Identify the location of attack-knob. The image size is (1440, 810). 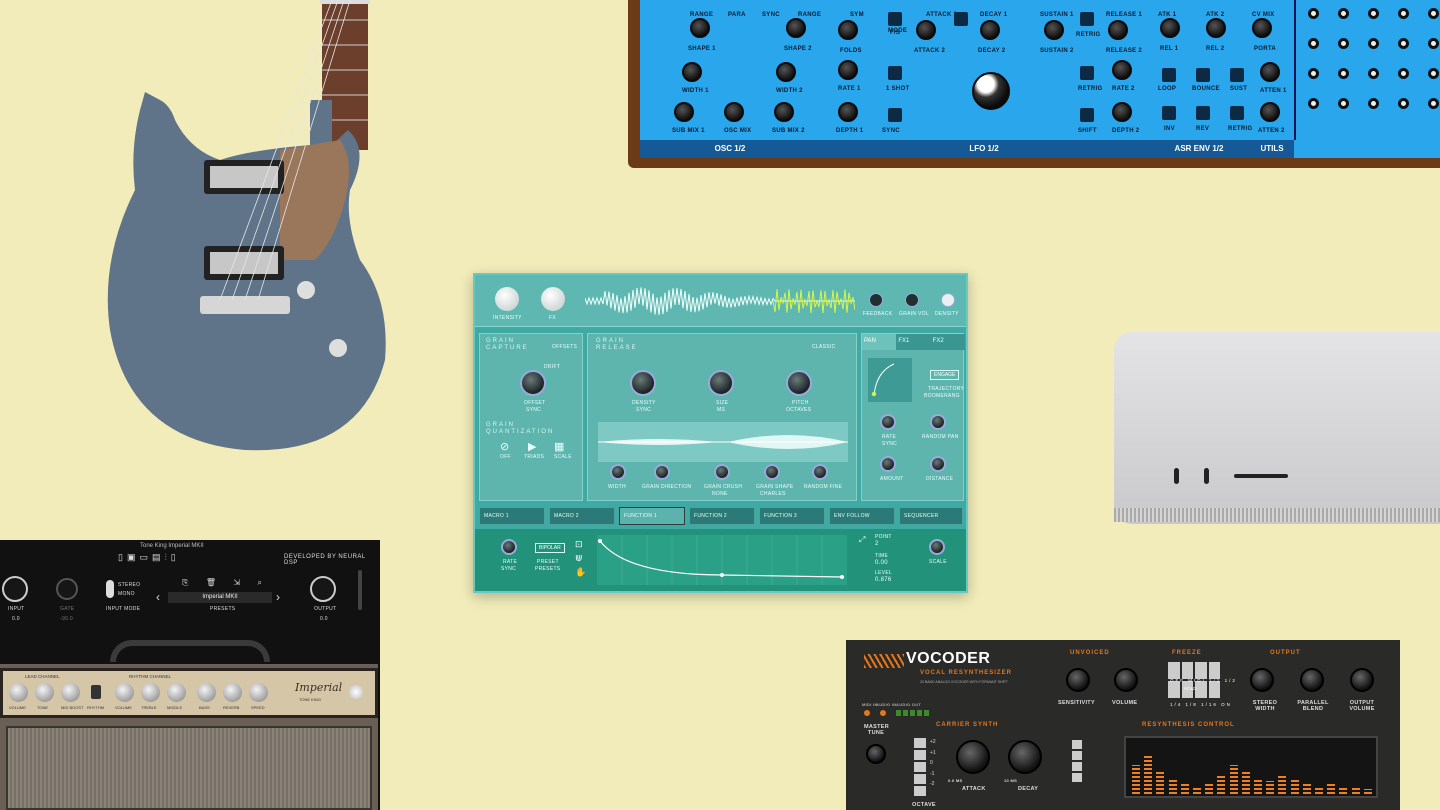
(973, 757).